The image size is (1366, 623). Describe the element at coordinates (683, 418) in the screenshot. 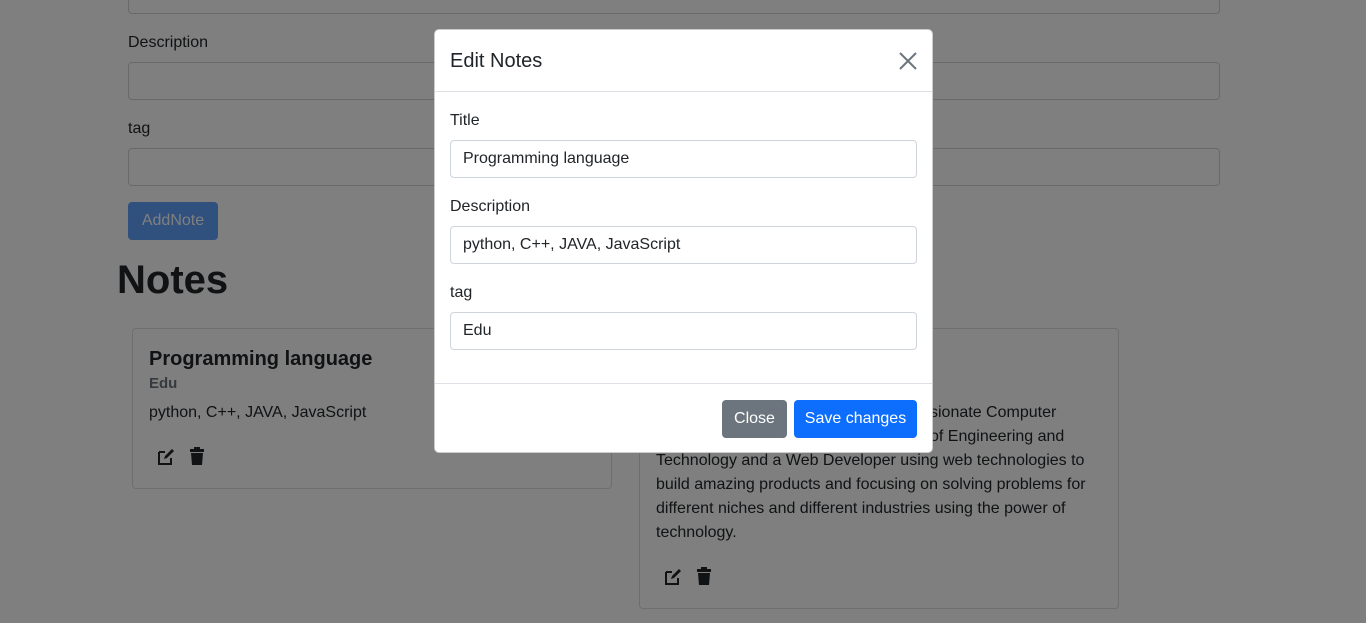

I see `modal-footer: Close Save changes` at that location.